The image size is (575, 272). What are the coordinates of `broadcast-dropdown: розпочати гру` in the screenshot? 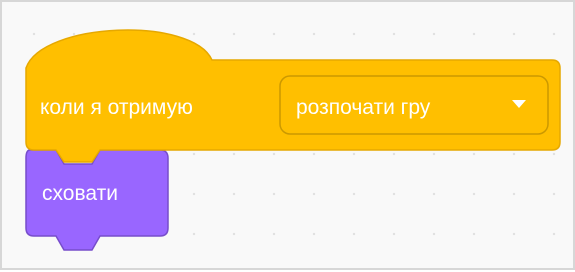 It's located at (414, 105).